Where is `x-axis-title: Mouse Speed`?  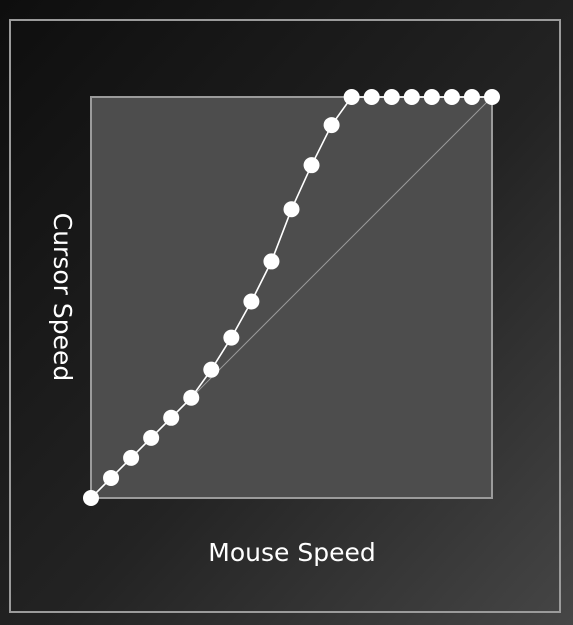 x-axis-title: Mouse Speed is located at coordinates (291, 552).